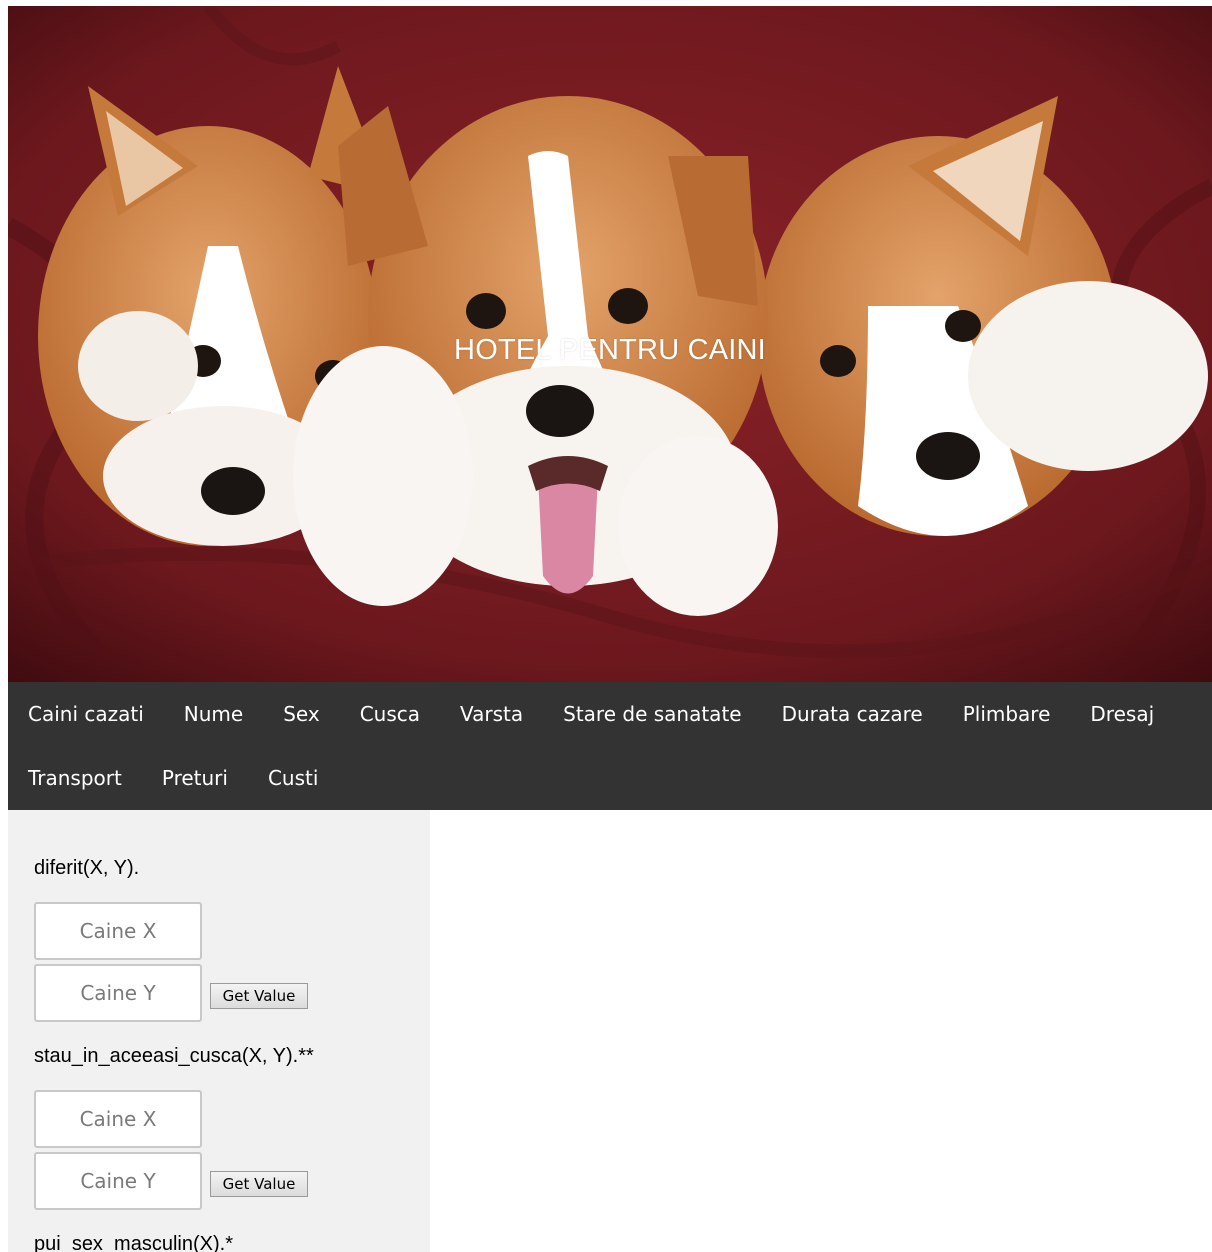 This screenshot has height=1252, width=1212. What do you see at coordinates (610, 778) in the screenshot?
I see `nav-row-2: Transport Preturi Custi` at bounding box center [610, 778].